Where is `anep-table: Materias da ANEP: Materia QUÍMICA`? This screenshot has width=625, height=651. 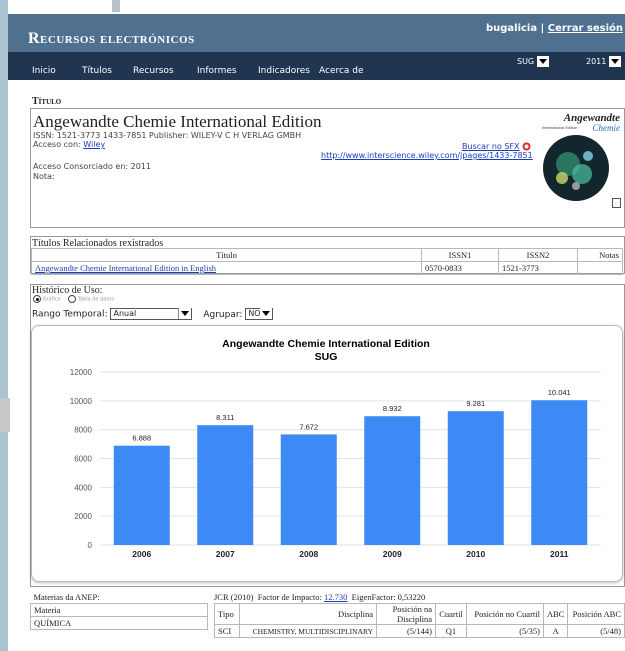 anep-table: Materias da ANEP: Materia QUÍMICA is located at coordinates (119, 610).